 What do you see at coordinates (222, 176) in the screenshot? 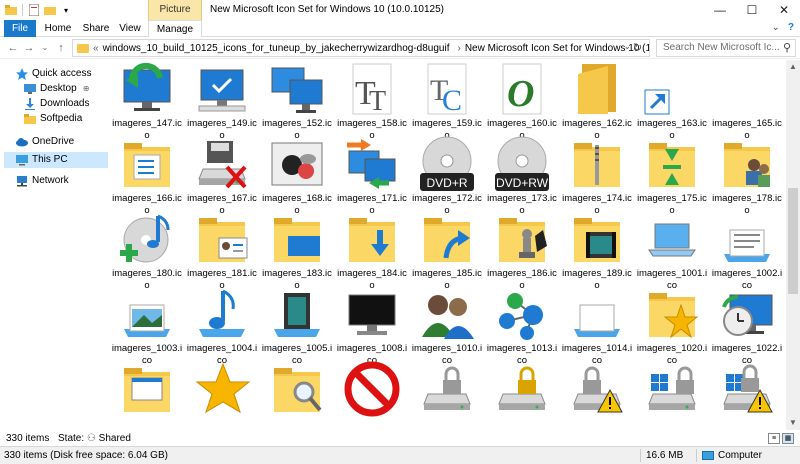
I see `file-item: imageres_167.ico` at bounding box center [222, 176].